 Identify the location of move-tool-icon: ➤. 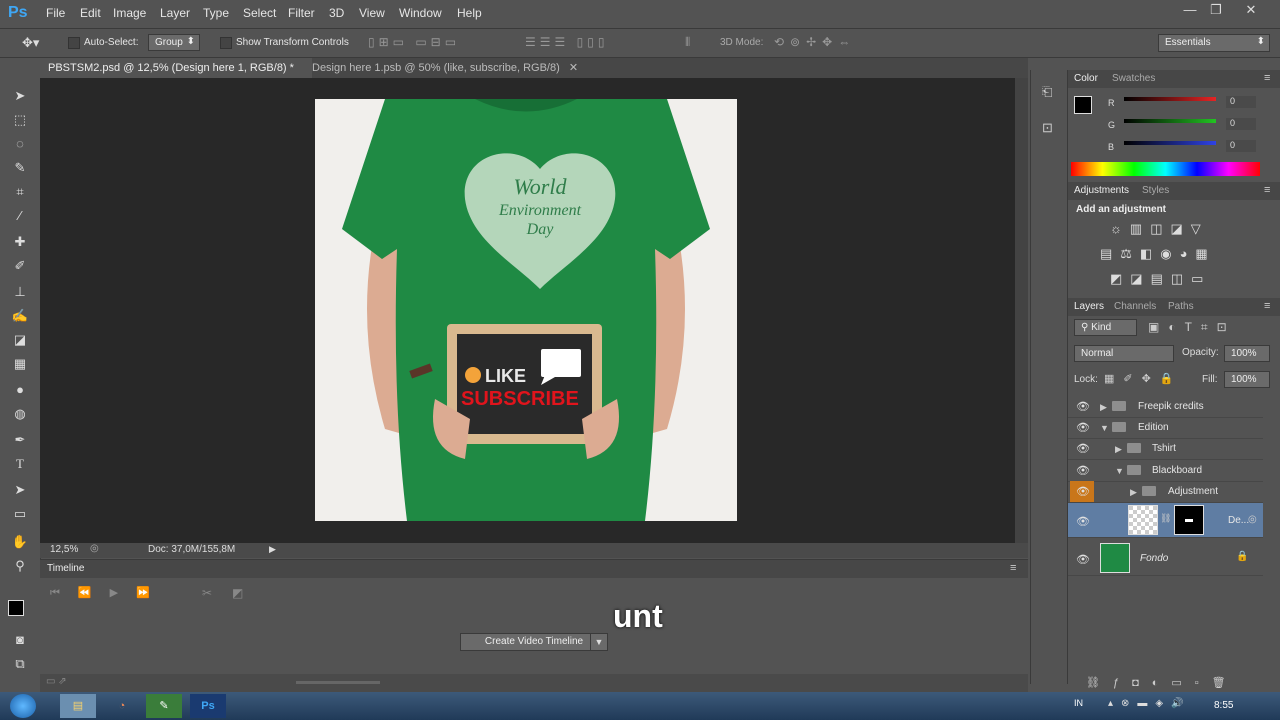
(20, 96).